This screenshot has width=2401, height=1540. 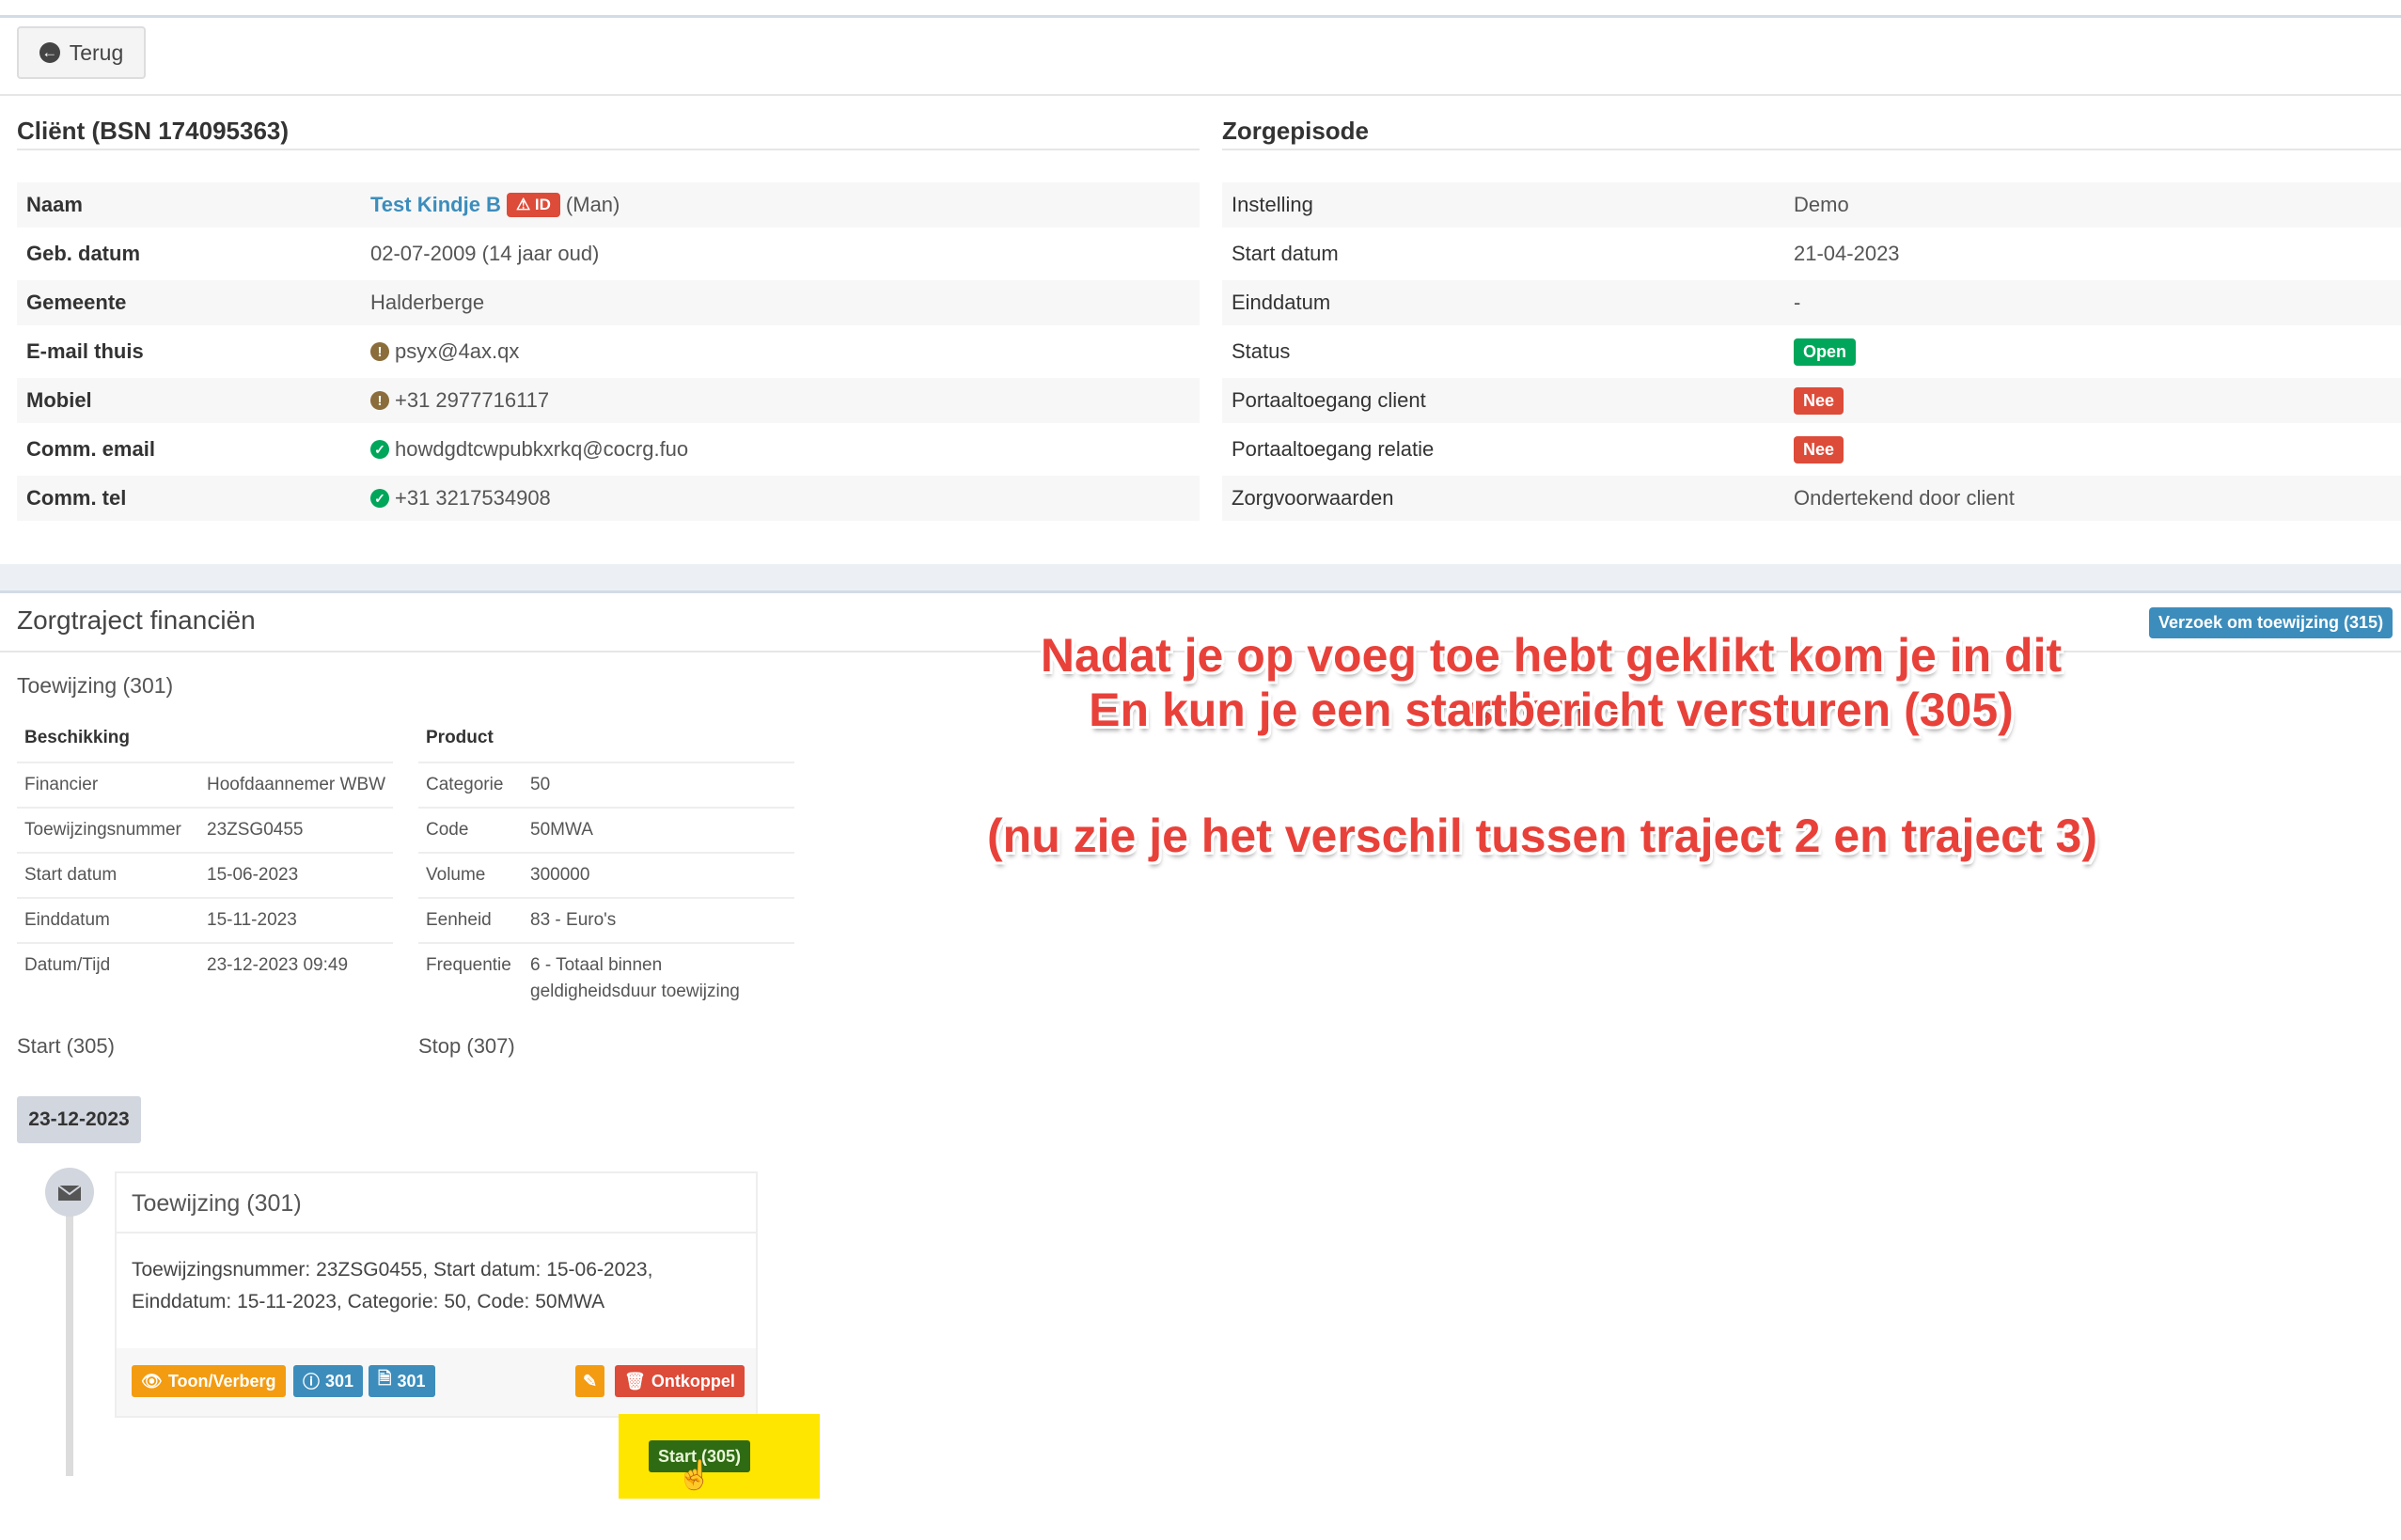 What do you see at coordinates (466, 1046) in the screenshot?
I see `stop-label: Stop (307)` at bounding box center [466, 1046].